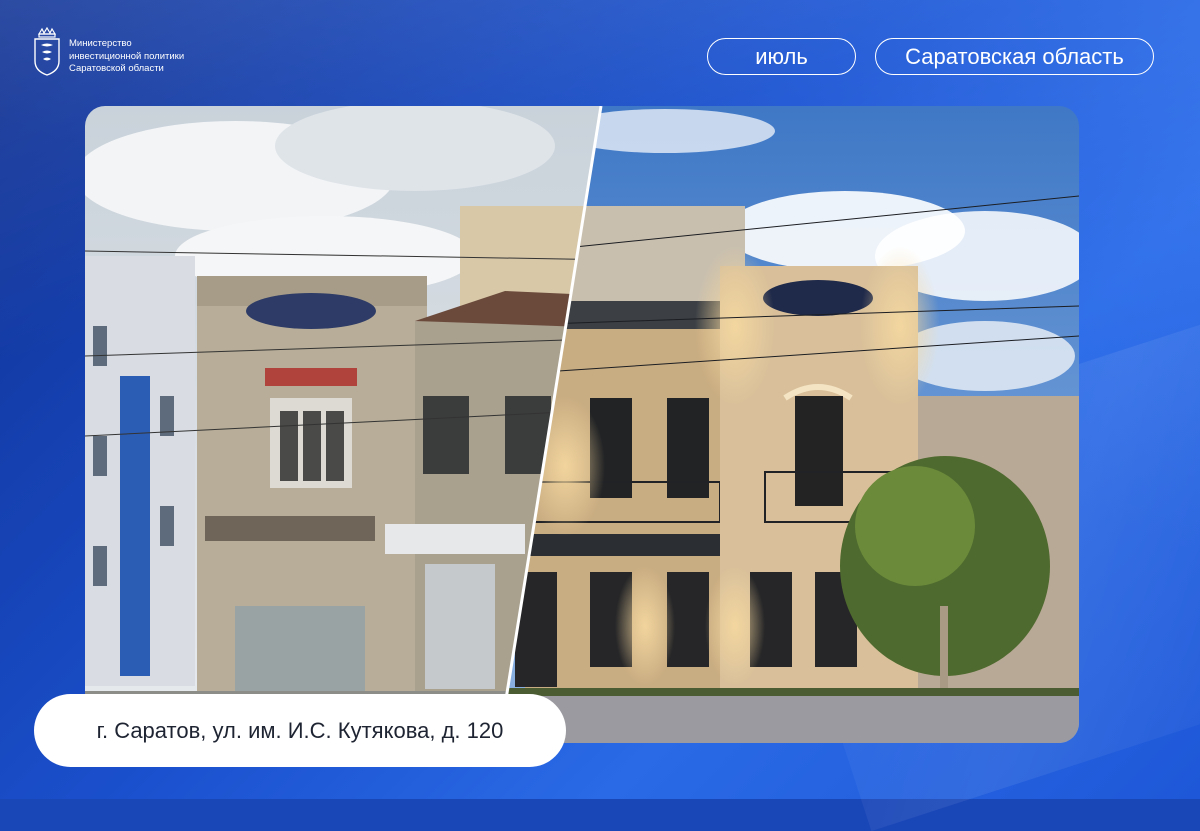 The height and width of the screenshot is (831, 1200). I want to click on crest-icon, so click(47, 51).